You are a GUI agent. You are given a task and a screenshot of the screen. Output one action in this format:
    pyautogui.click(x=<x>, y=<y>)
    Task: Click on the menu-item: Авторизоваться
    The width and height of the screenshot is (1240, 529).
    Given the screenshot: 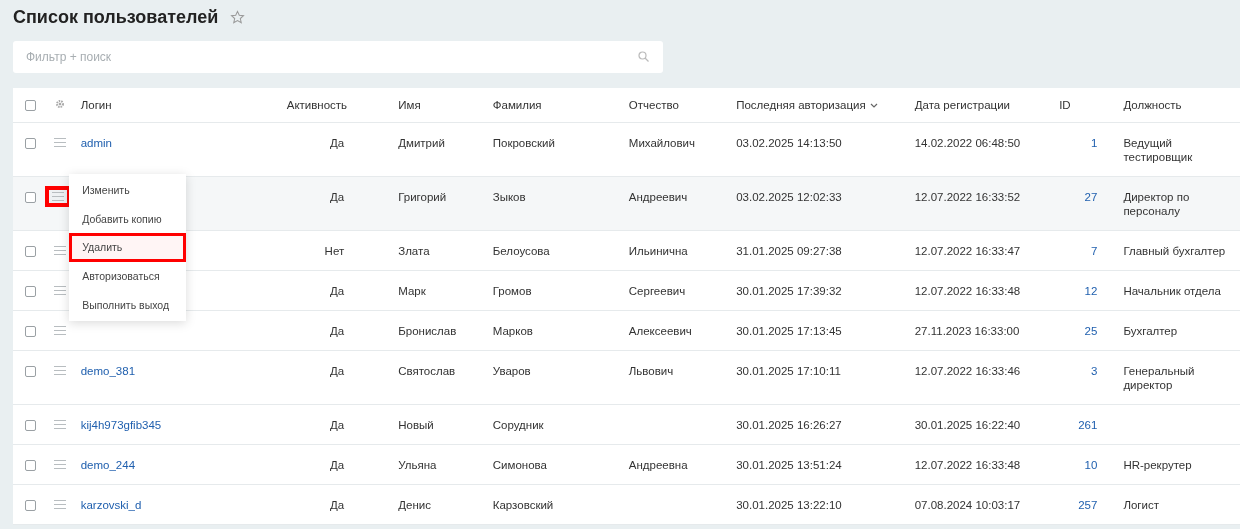 What is the action you would take?
    pyautogui.click(x=128, y=276)
    